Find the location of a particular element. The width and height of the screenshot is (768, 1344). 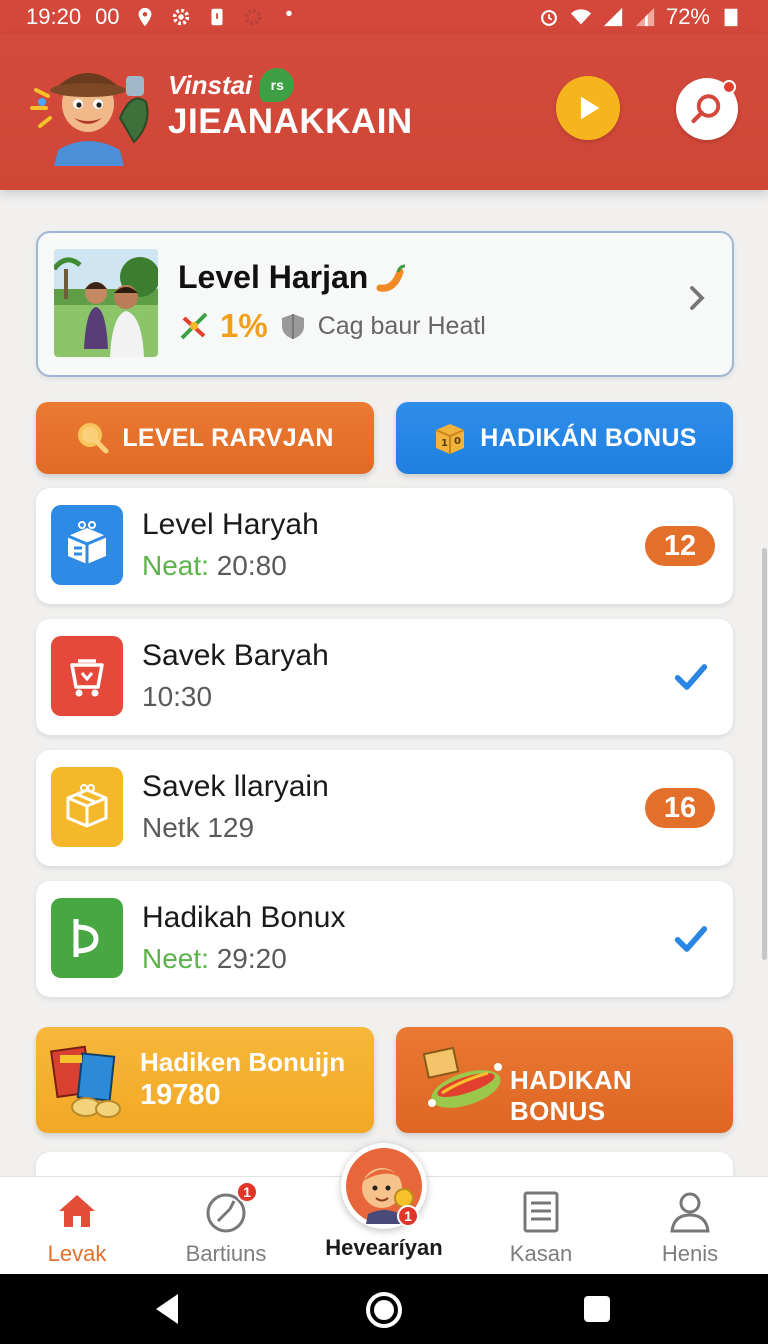

search-button is located at coordinates (707, 109).